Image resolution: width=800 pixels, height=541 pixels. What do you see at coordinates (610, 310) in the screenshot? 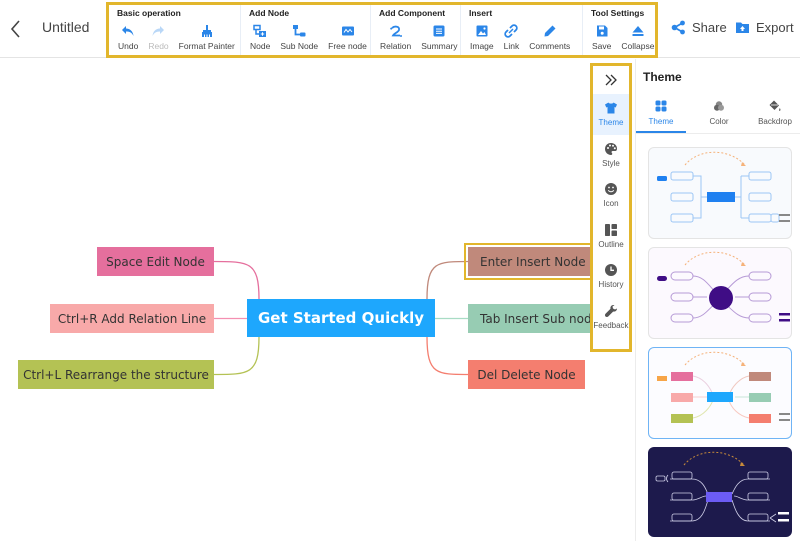
I see `wrench-icon` at bounding box center [610, 310].